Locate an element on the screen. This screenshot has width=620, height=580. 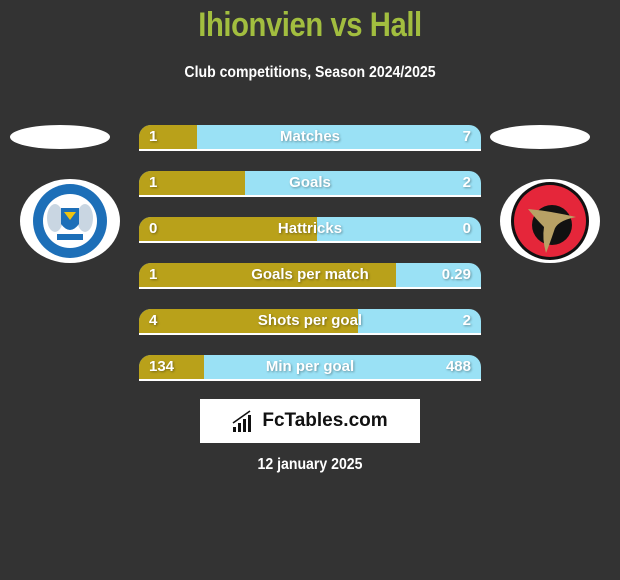
stat-bar-matches: Matches 1 7 is located at coordinates (310, 138).